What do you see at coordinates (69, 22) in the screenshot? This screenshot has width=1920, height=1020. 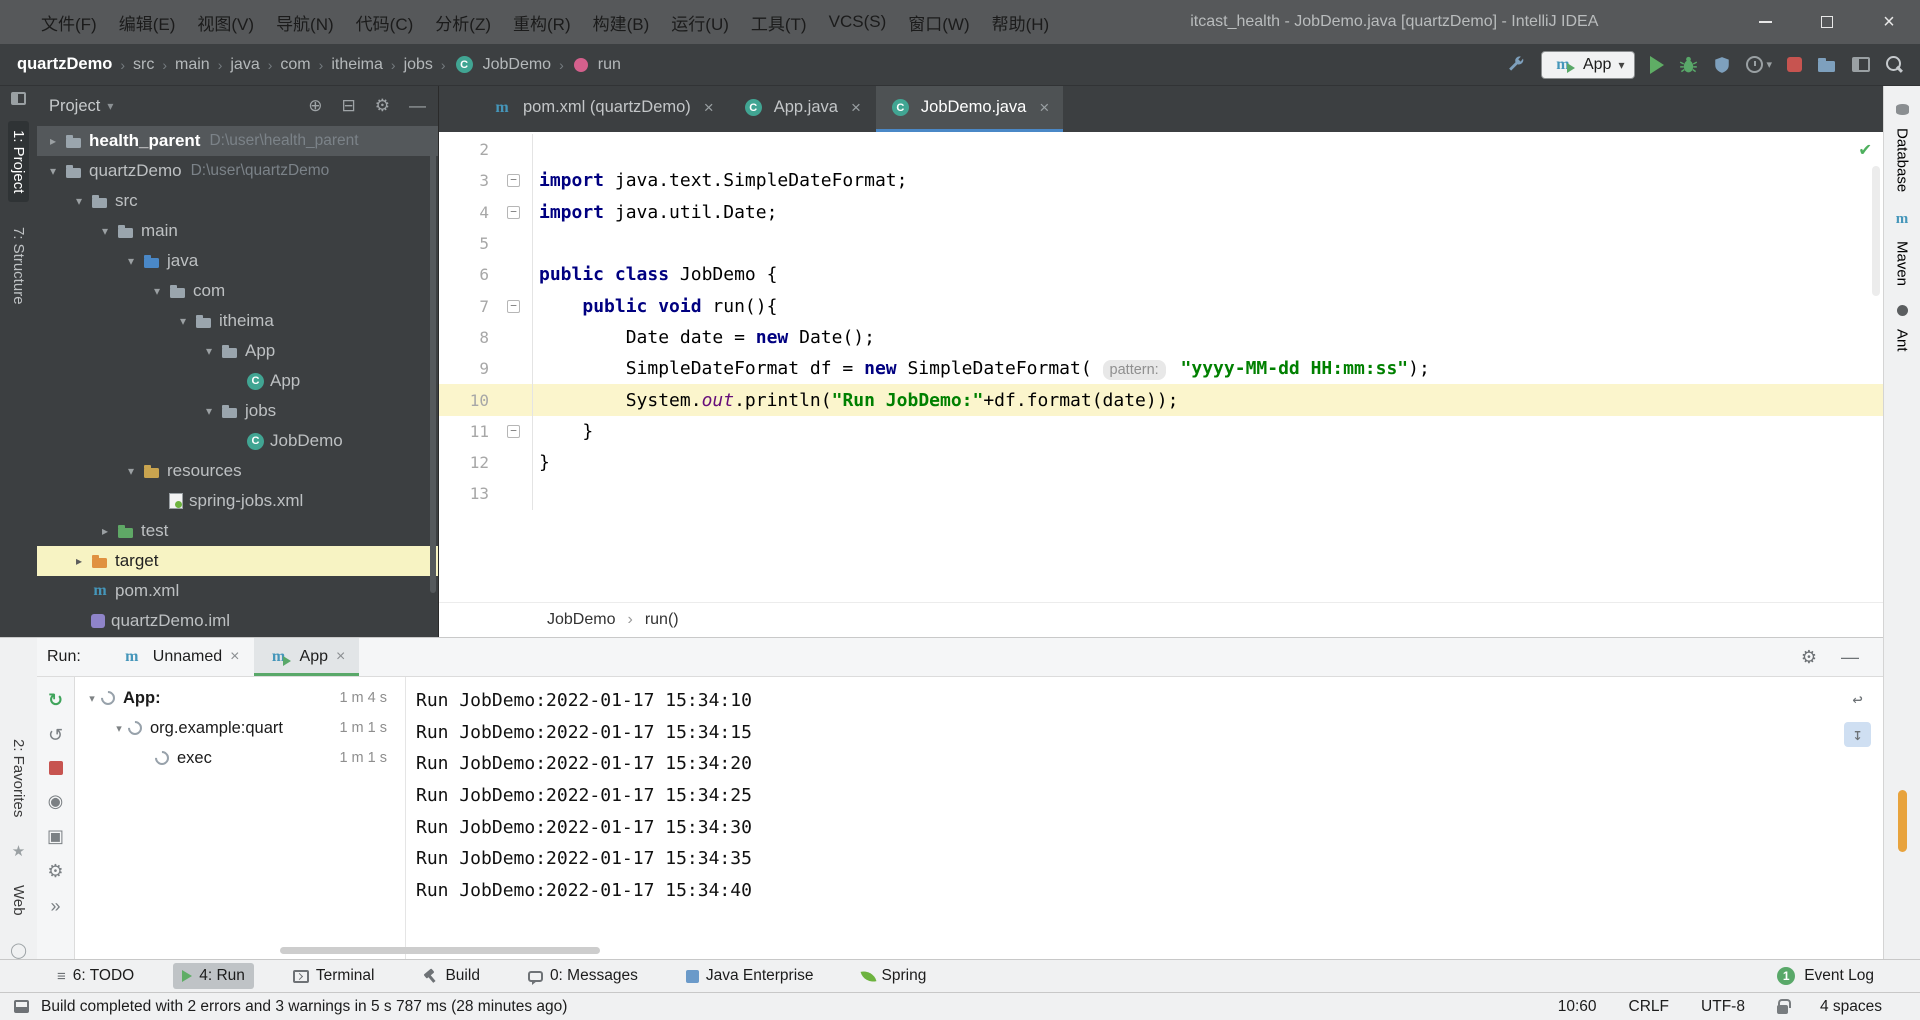 I see `menu-item-0: 文件(F)` at bounding box center [69, 22].